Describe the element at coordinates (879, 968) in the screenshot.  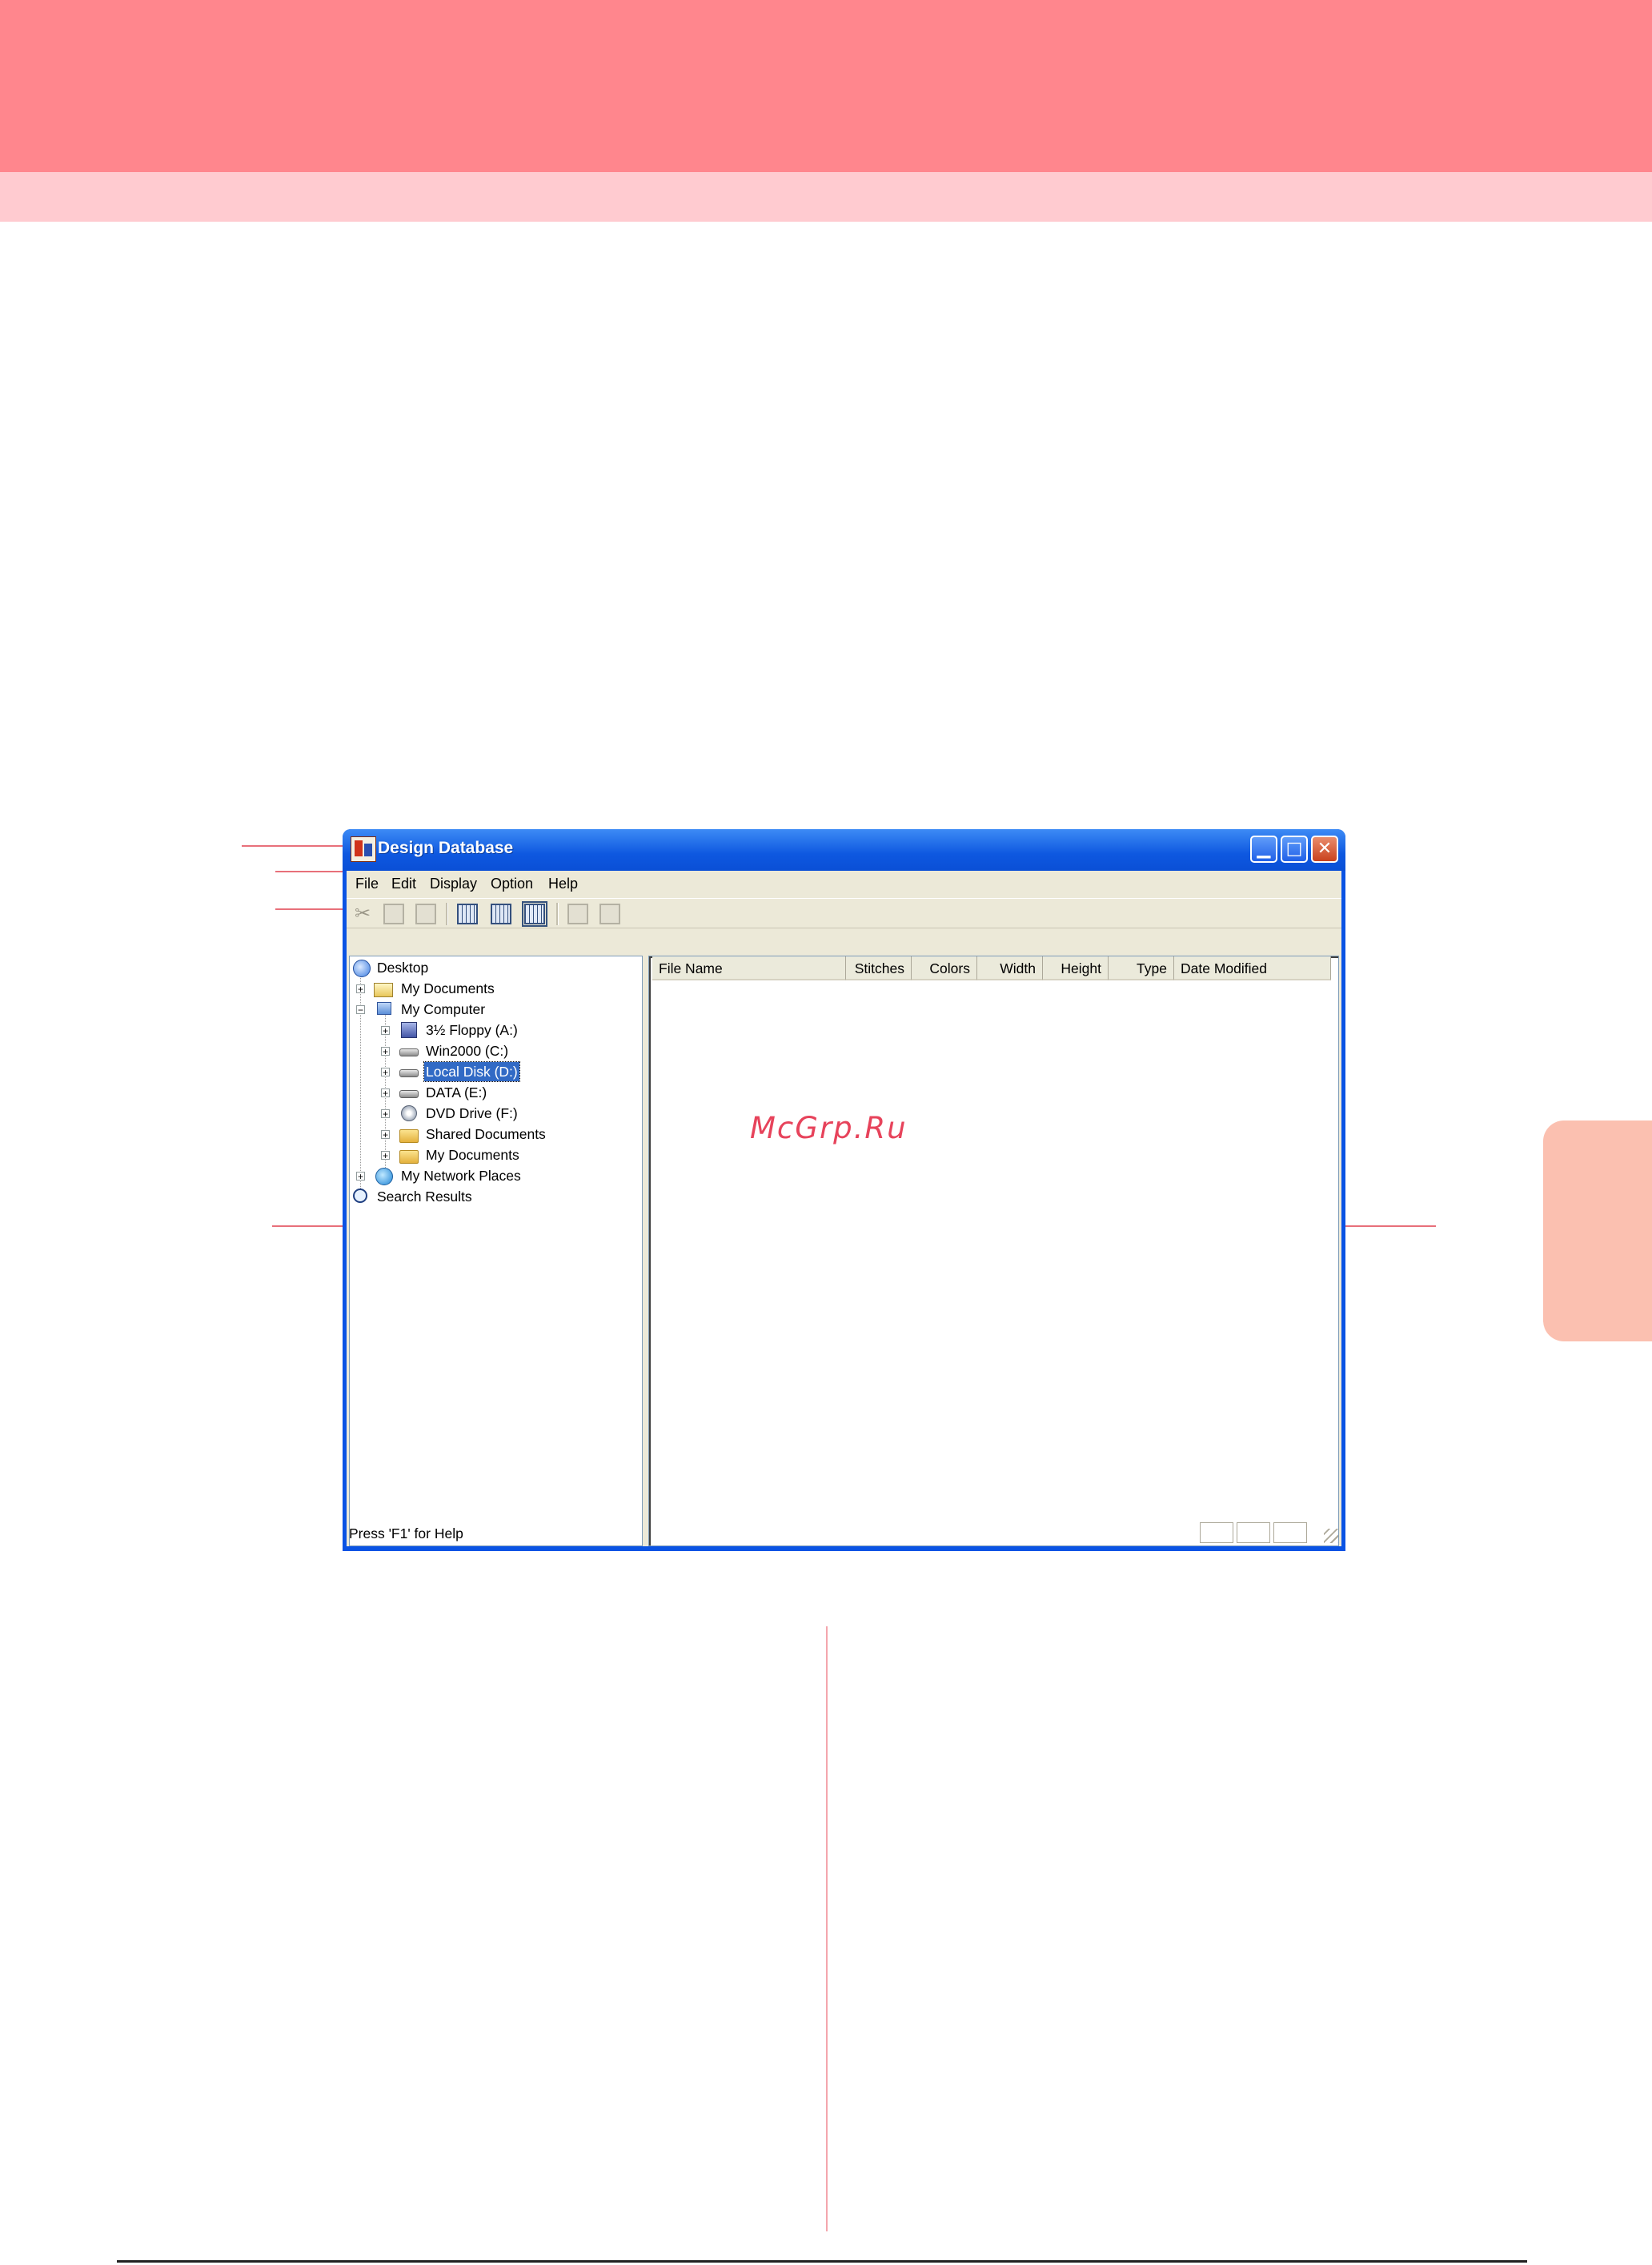
I see `column-header-stitches: Stitches` at that location.